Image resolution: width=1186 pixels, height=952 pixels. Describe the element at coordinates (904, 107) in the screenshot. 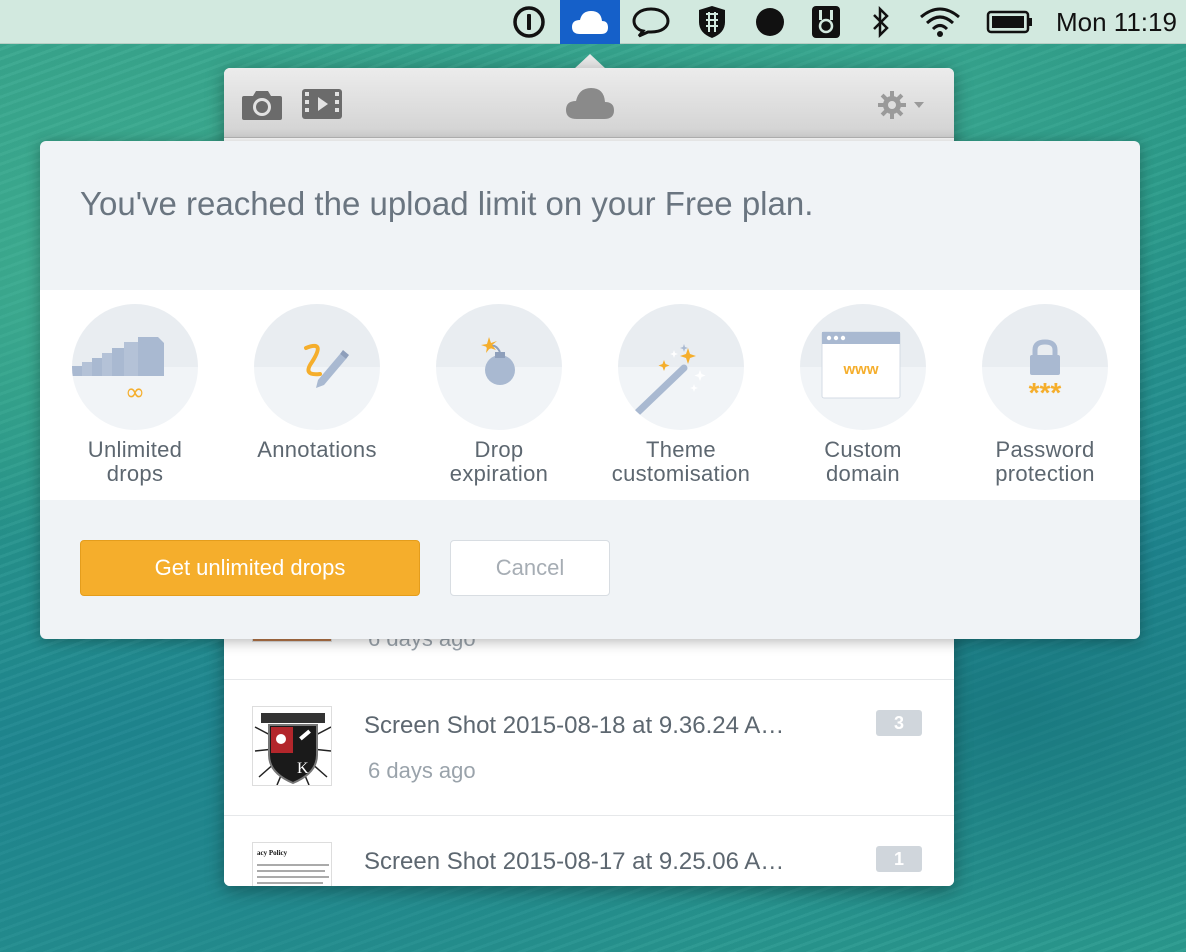

I see `gear-icon` at that location.